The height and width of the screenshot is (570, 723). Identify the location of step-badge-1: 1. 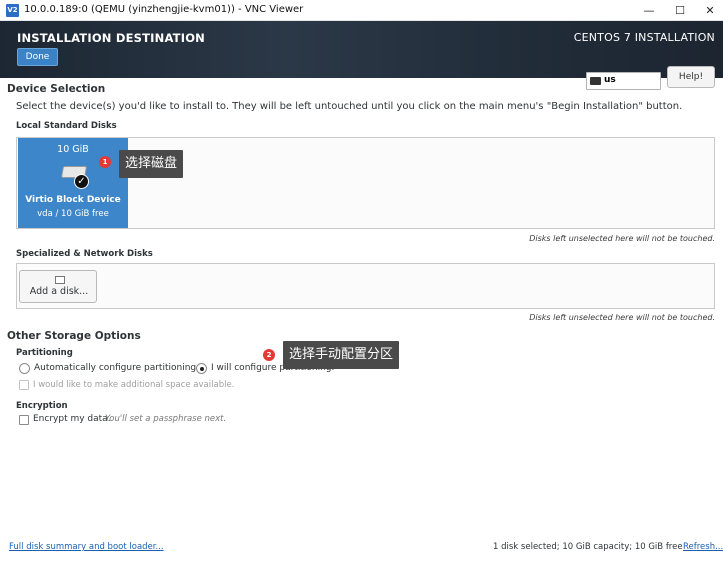
(105, 162).